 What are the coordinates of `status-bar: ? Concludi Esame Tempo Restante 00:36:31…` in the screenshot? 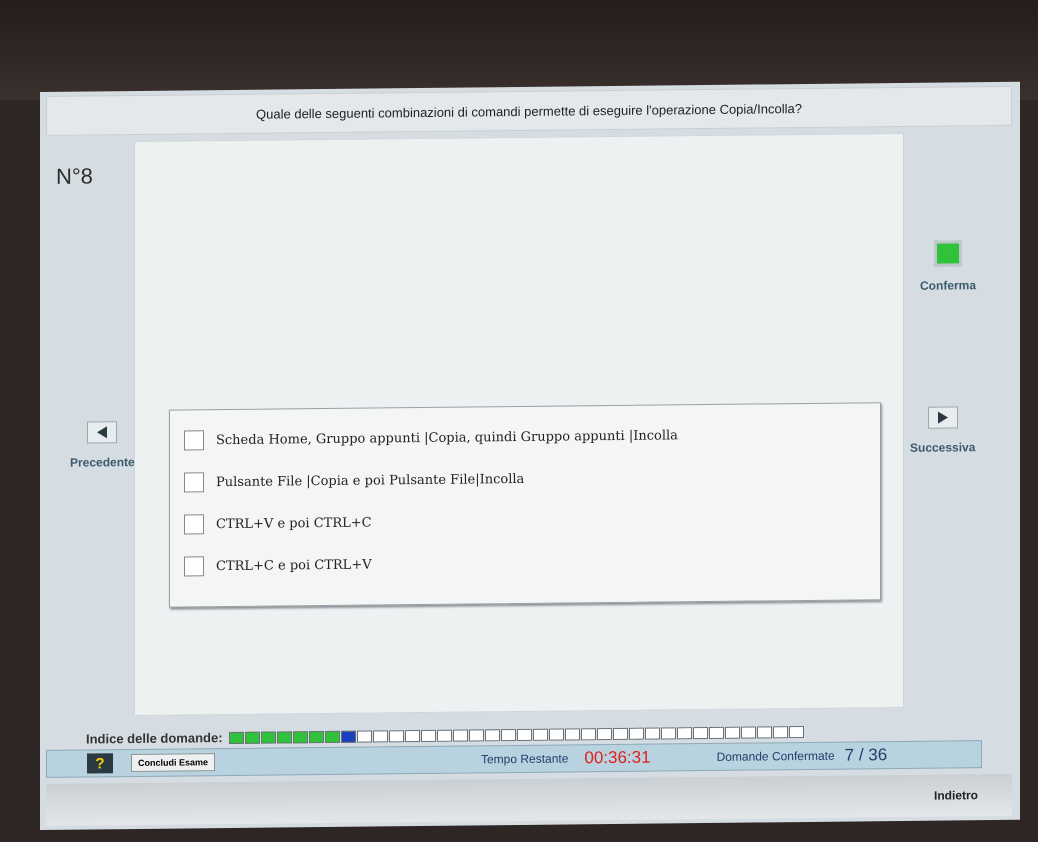 It's located at (514, 759).